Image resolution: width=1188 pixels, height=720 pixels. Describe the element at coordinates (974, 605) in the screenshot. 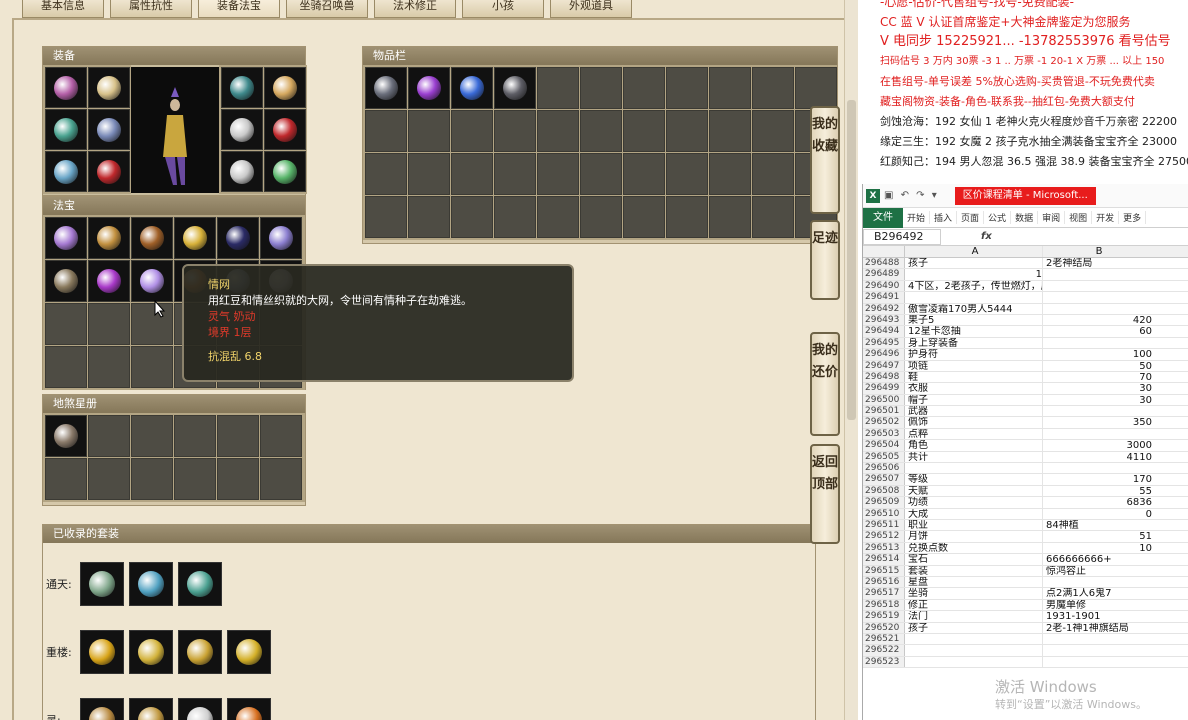

I see `cell-a: 修正` at that location.